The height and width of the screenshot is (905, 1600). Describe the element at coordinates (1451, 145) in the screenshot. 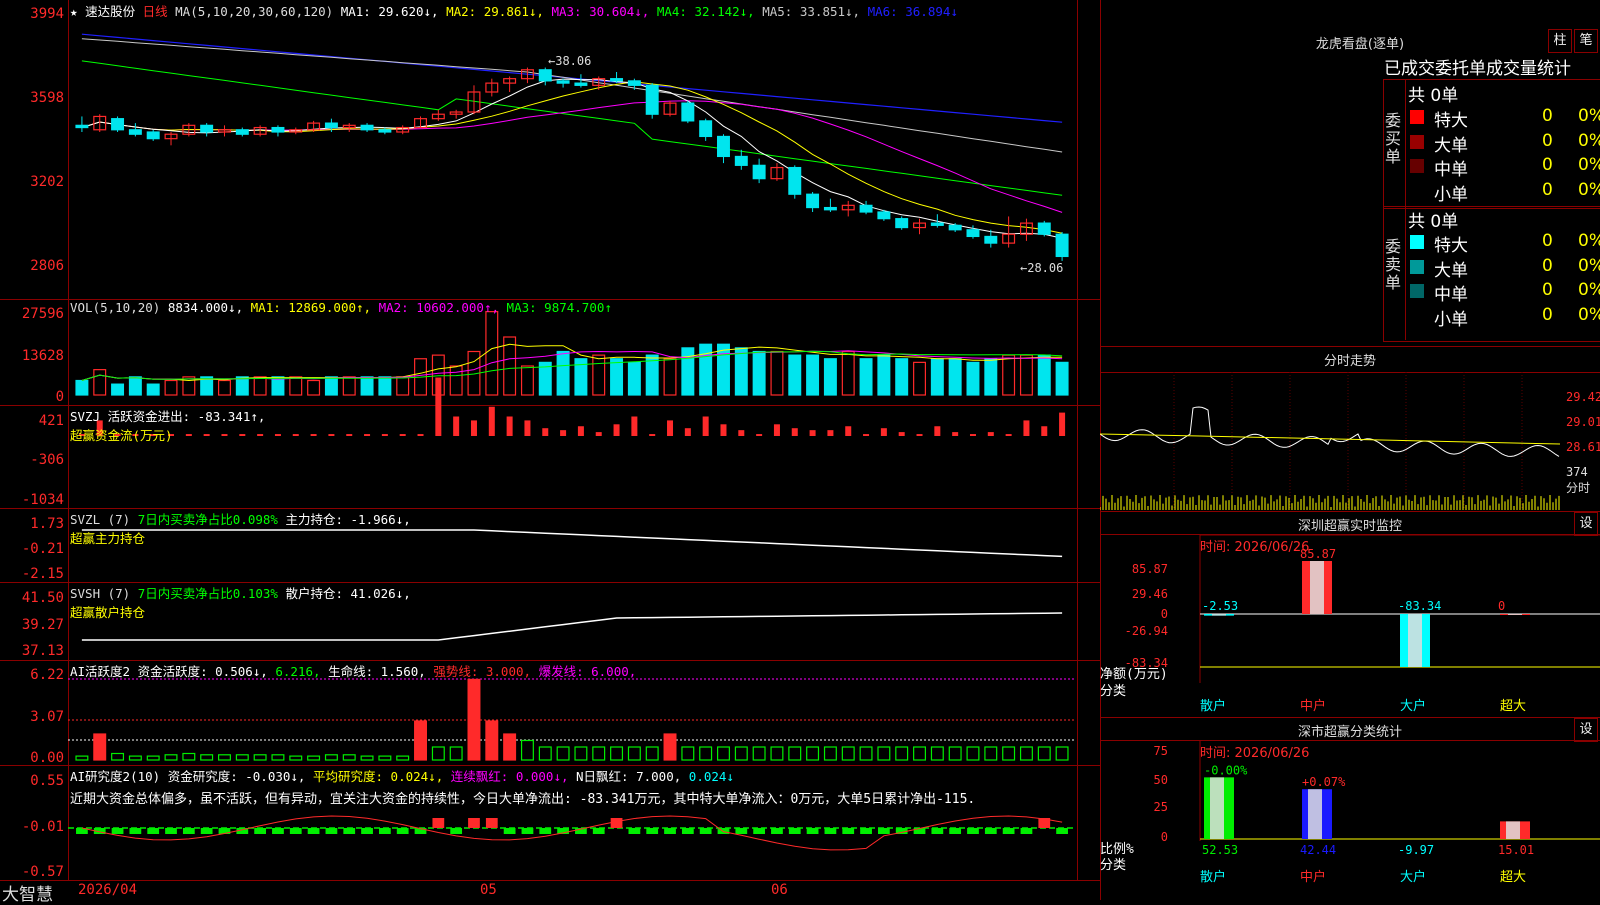

I see `lhb-label: 大单` at that location.